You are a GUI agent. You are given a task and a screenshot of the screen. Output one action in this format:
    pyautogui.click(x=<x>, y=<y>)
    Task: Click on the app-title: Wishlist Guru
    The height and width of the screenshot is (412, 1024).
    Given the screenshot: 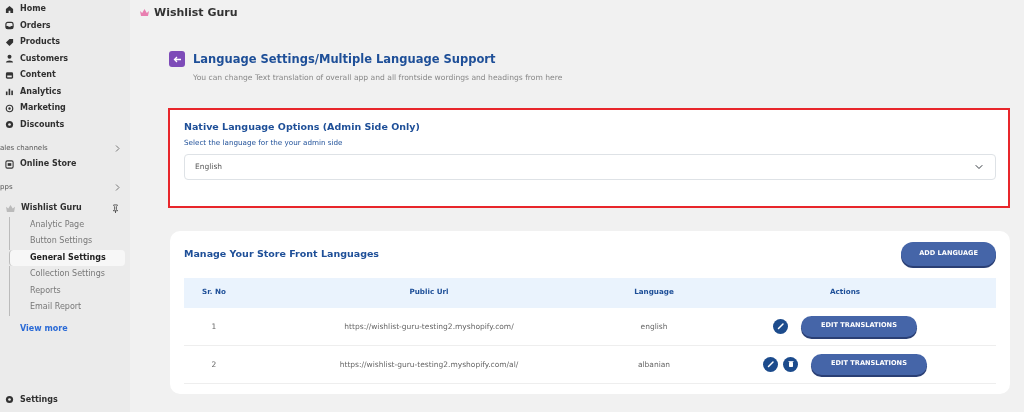 What is the action you would take?
    pyautogui.click(x=196, y=12)
    